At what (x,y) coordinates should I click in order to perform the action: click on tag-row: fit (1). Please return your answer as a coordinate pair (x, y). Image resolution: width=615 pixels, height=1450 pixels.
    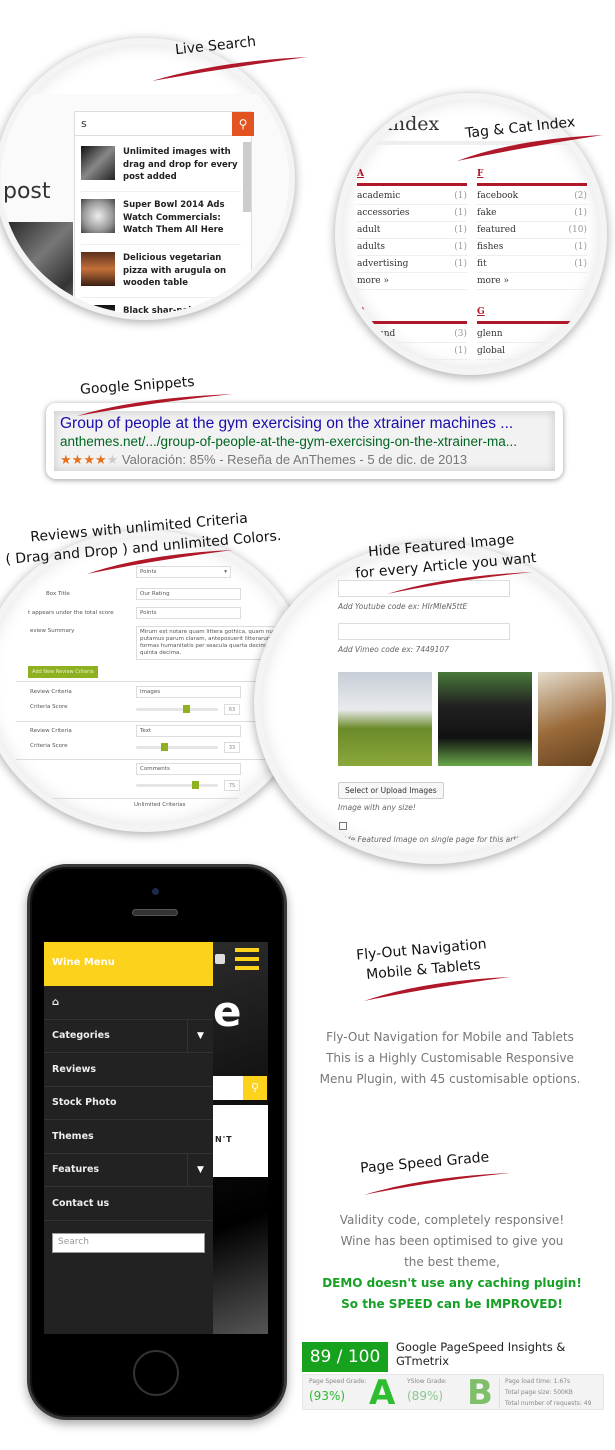
    Looking at the image, I should click on (532, 264).